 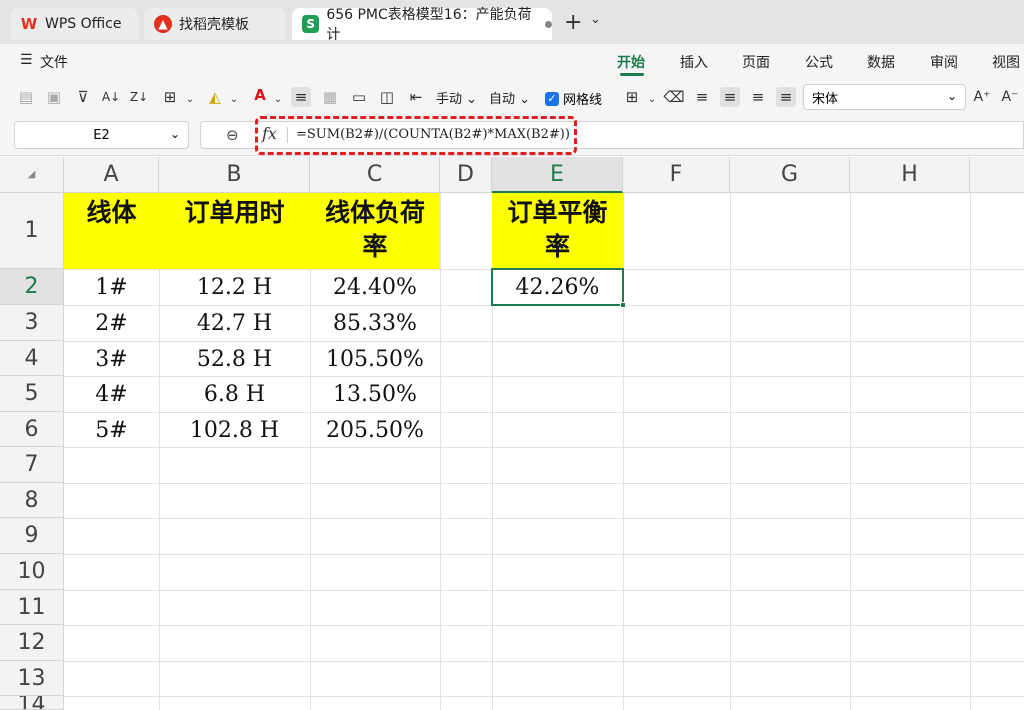 What do you see at coordinates (54, 62) in the screenshot?
I see `menu-file: 文件` at bounding box center [54, 62].